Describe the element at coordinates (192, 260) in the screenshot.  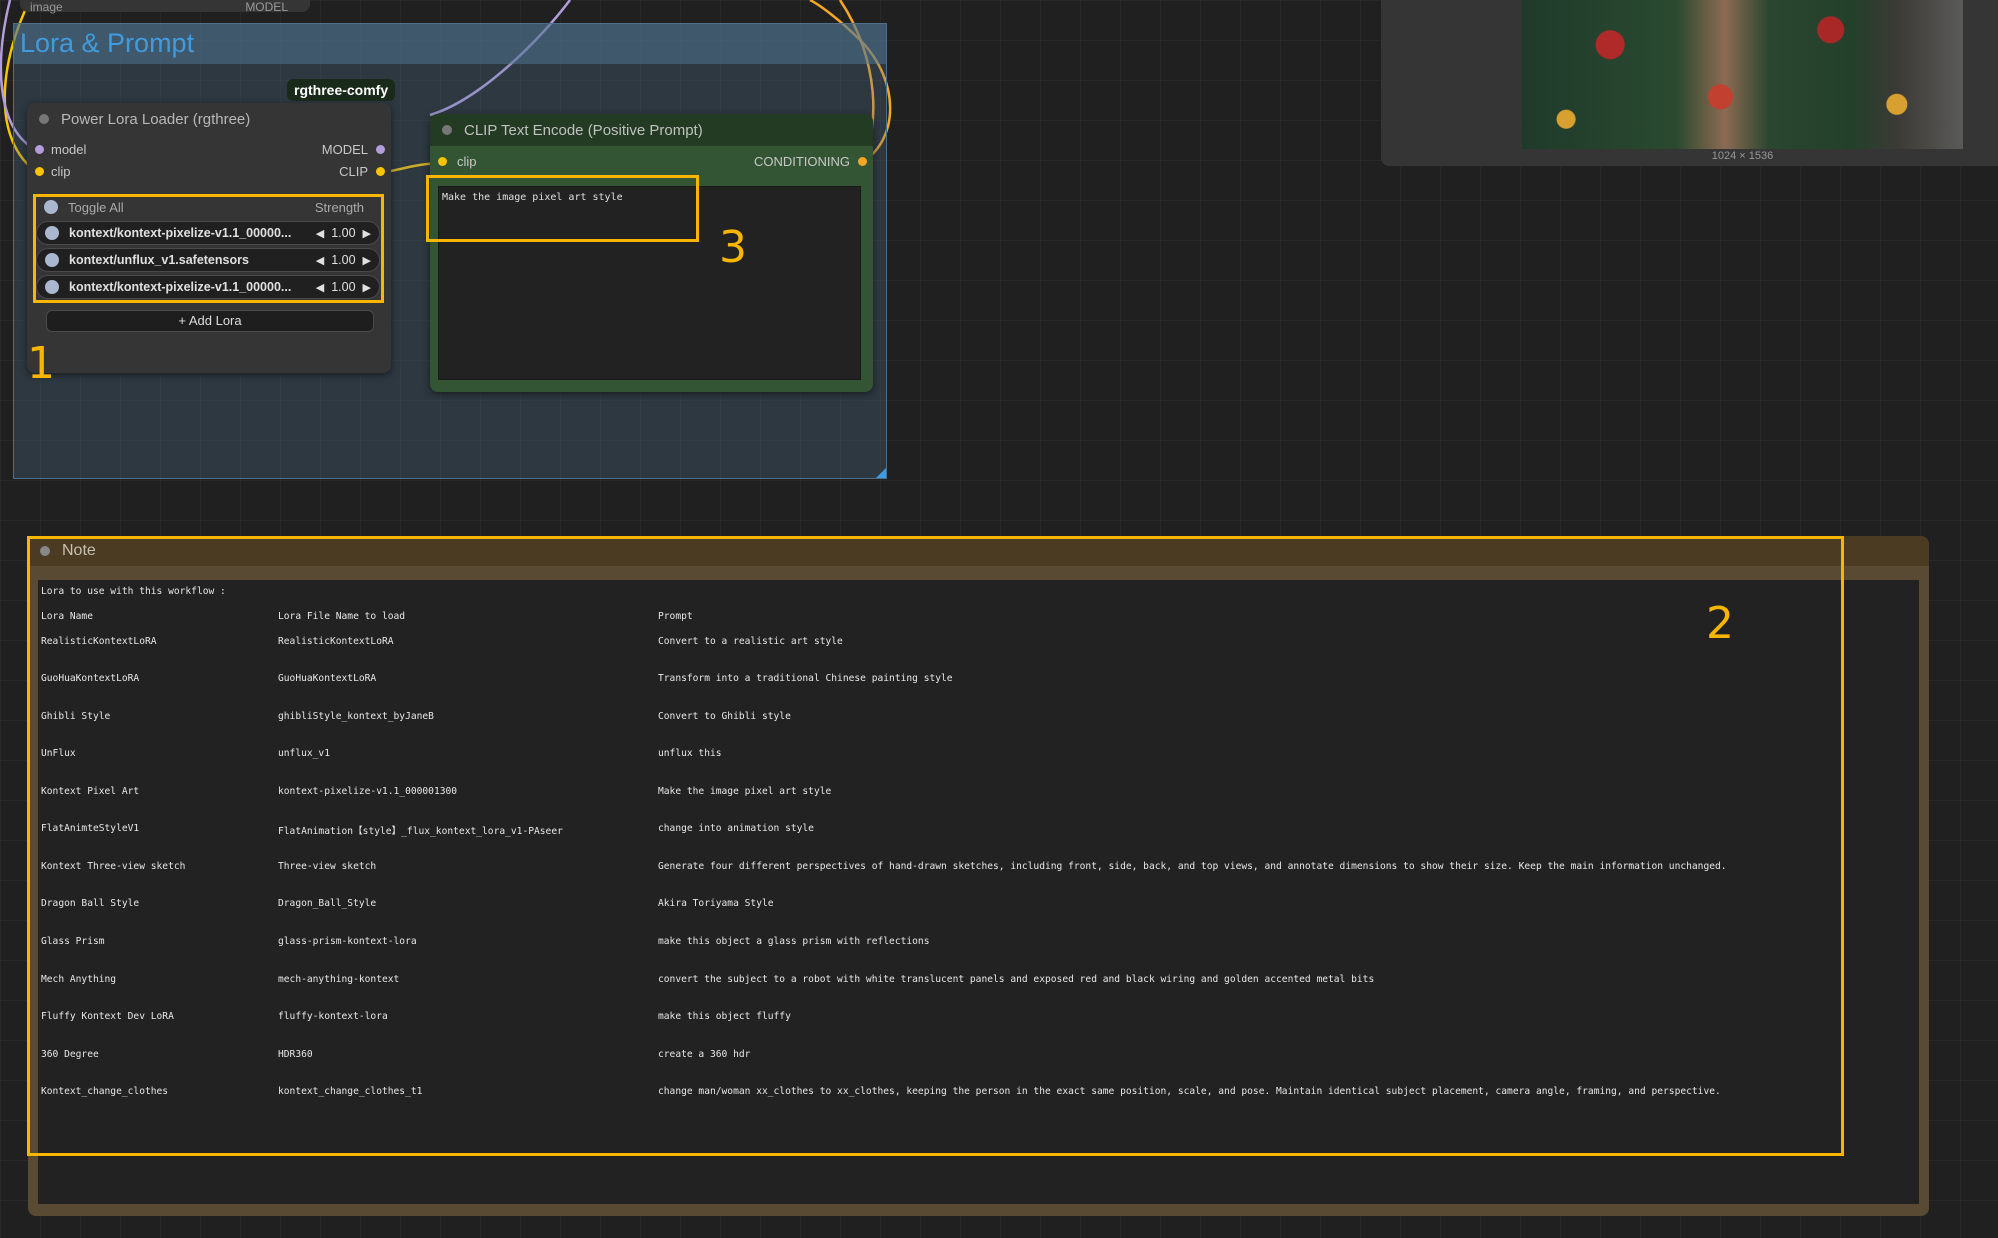
I see `lora-name: kontext/unflux_v1.safetensors` at that location.